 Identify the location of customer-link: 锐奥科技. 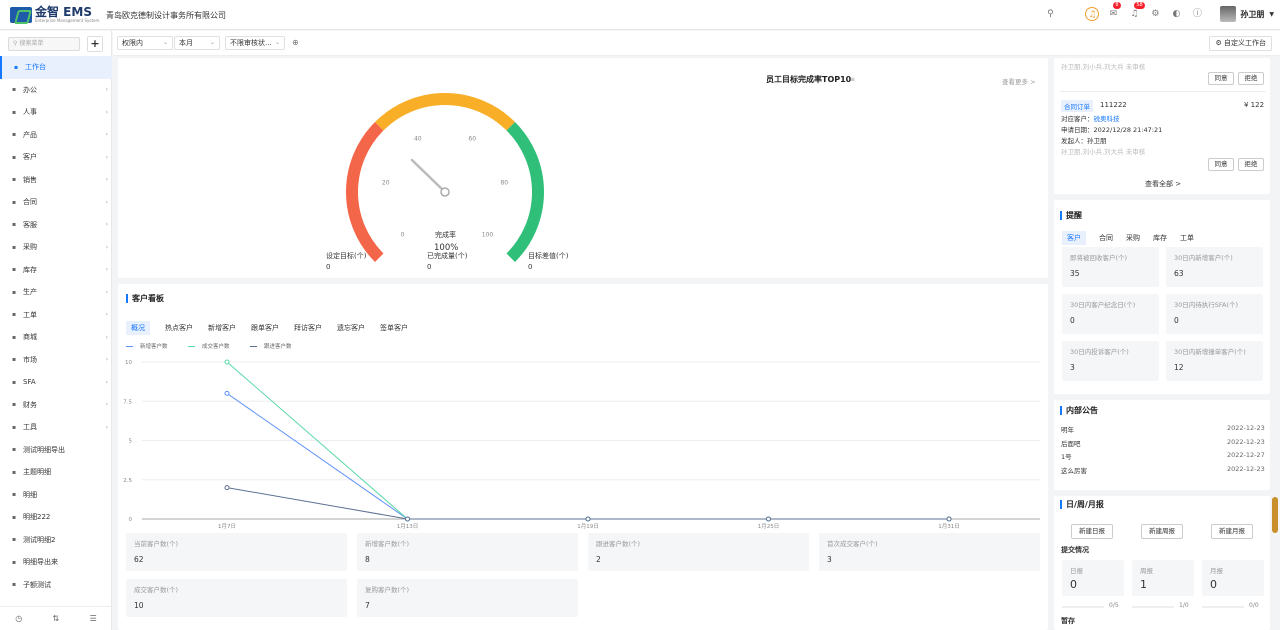
(1107, 119).